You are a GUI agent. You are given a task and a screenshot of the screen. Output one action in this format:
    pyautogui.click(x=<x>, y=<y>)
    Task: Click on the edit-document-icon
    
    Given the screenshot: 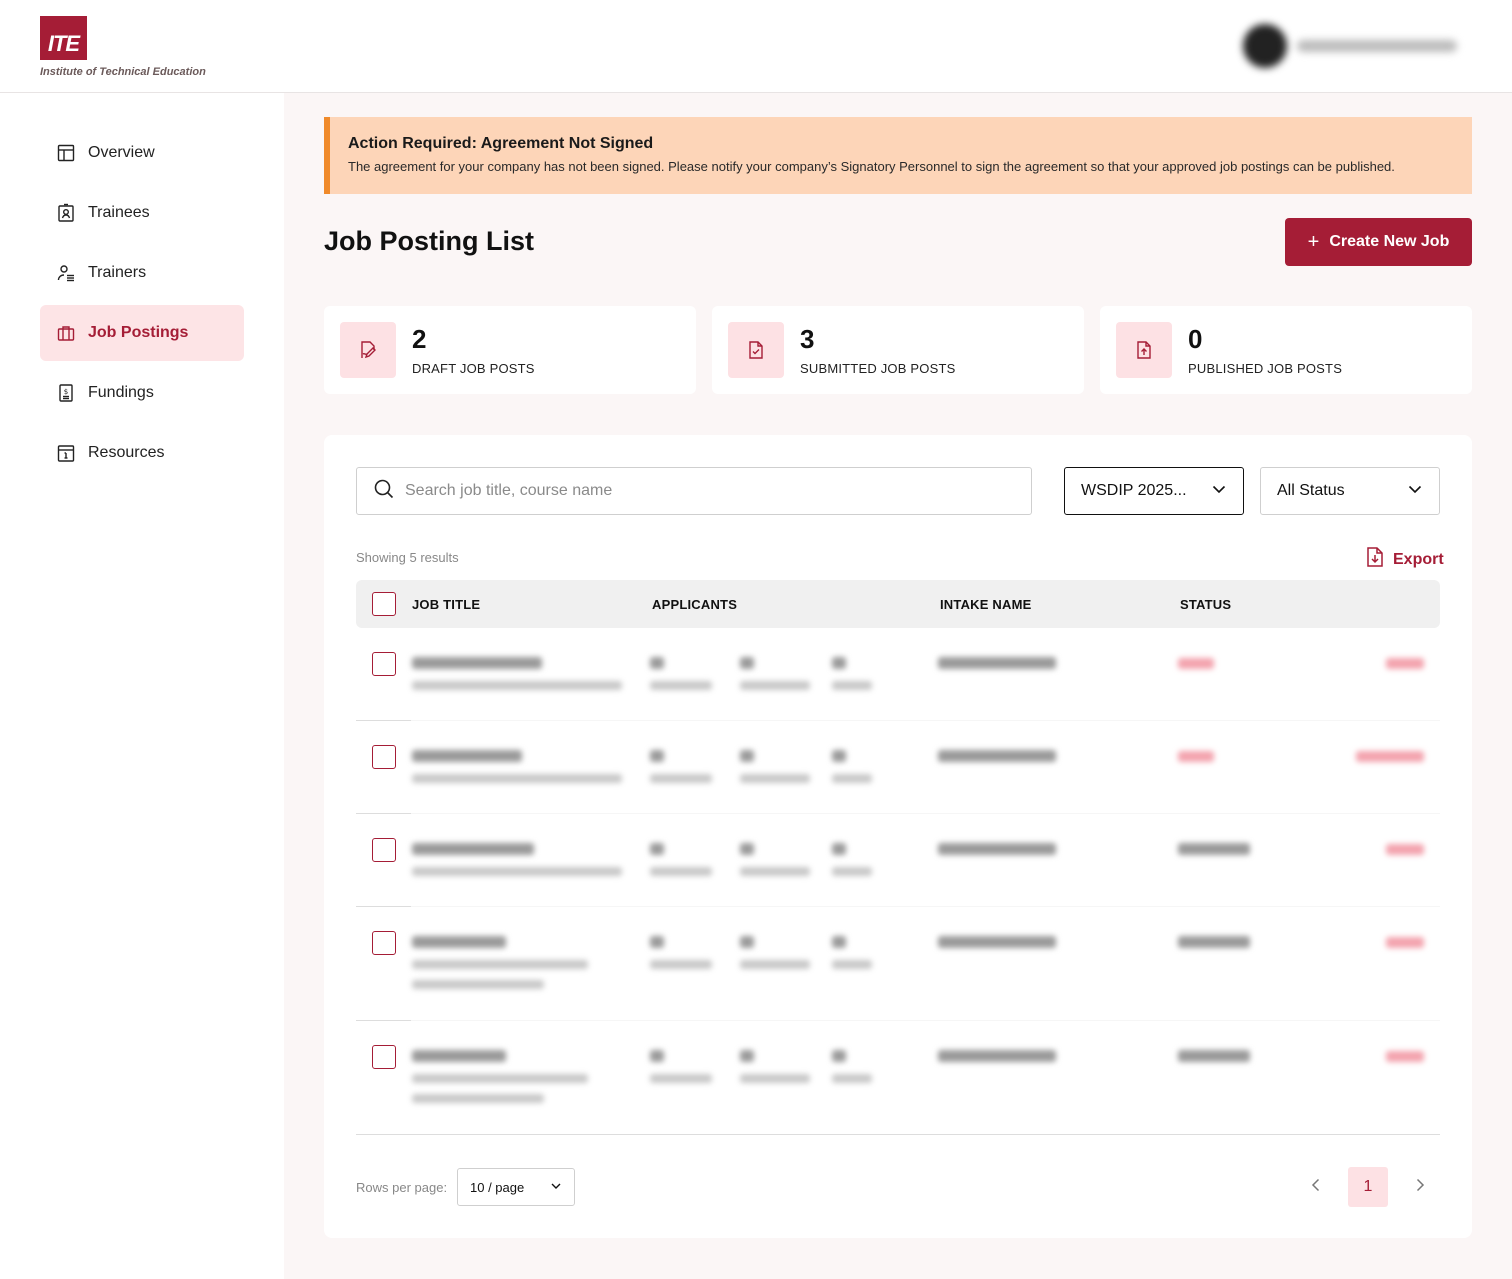 What is the action you would take?
    pyautogui.click(x=368, y=350)
    